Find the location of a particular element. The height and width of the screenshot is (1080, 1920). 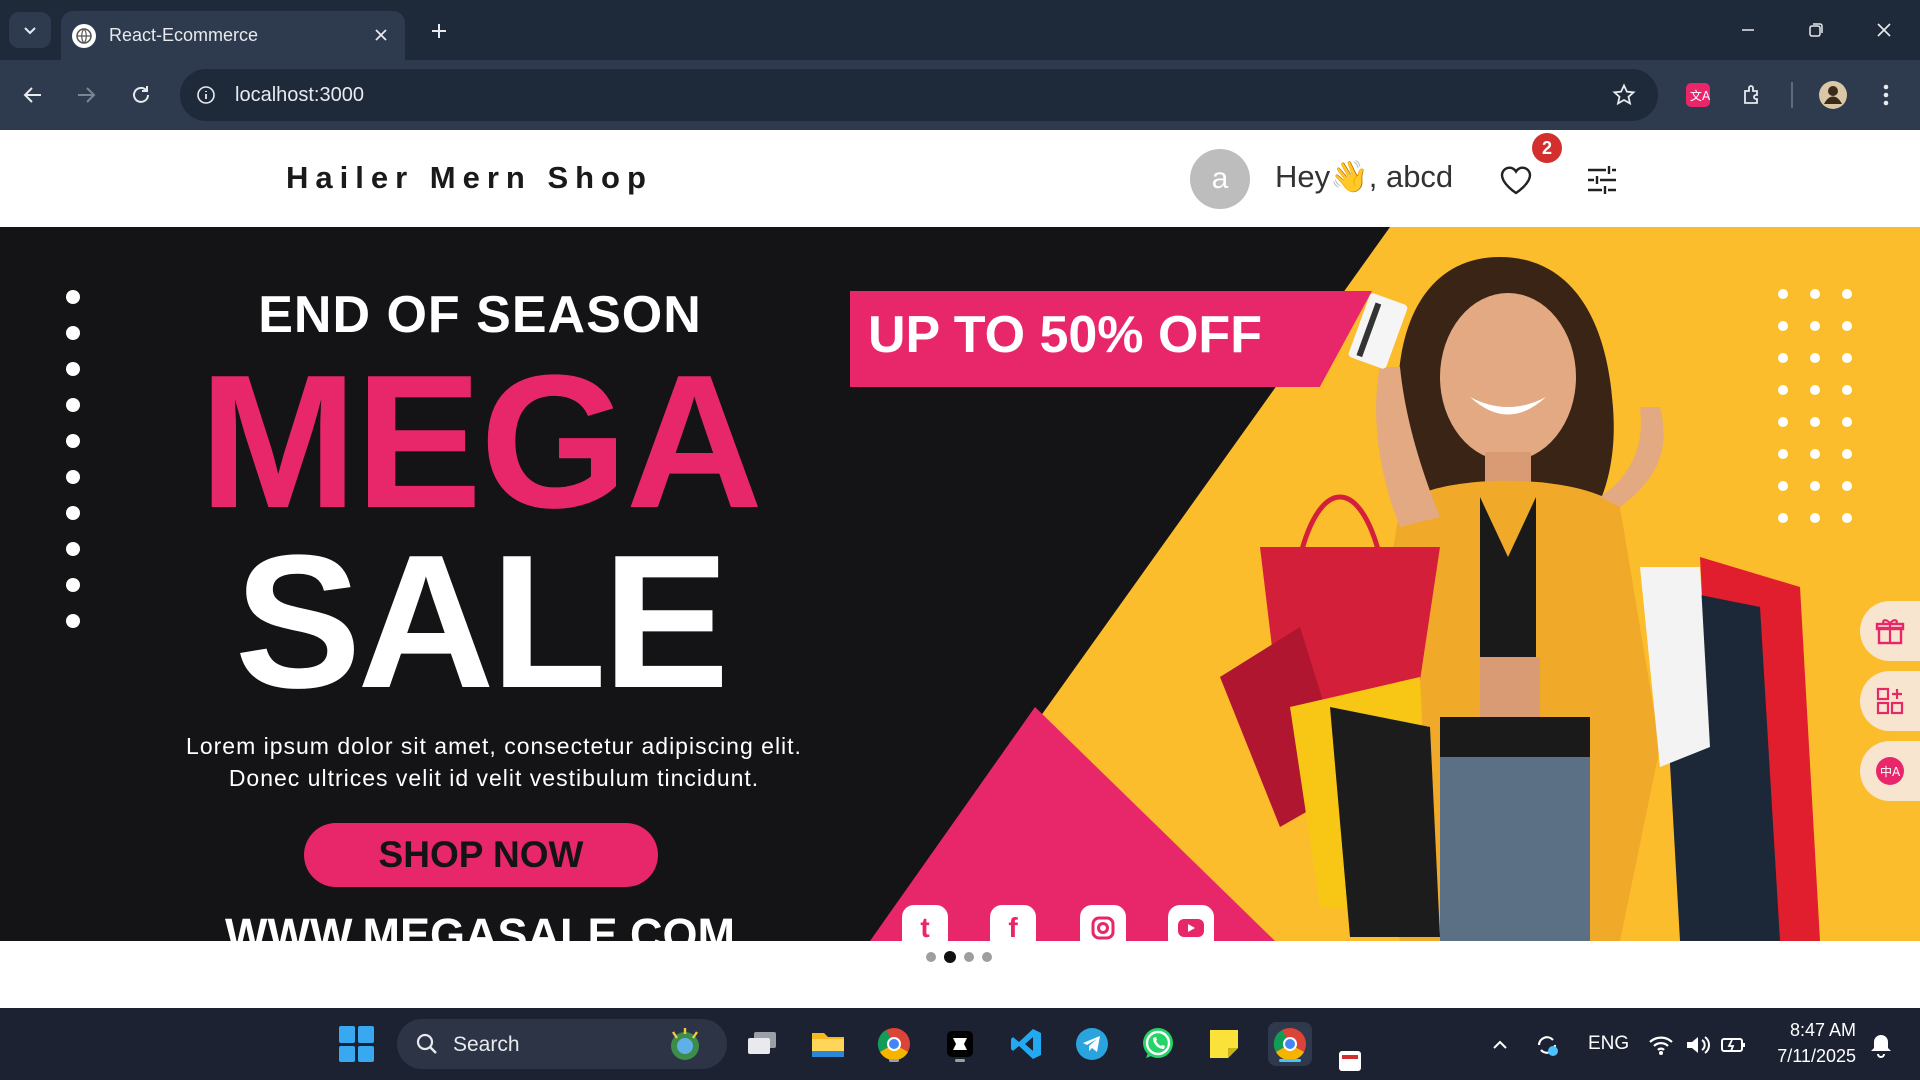

minimize-button is located at coordinates (1748, 30).